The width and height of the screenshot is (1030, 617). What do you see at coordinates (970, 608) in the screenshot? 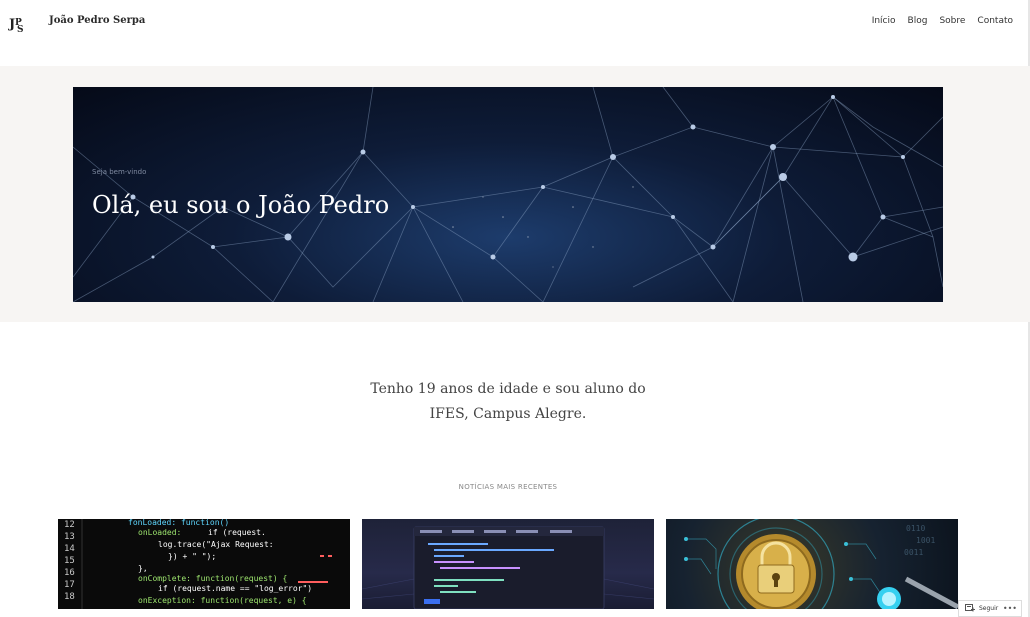
I see `follow-icon` at bounding box center [970, 608].